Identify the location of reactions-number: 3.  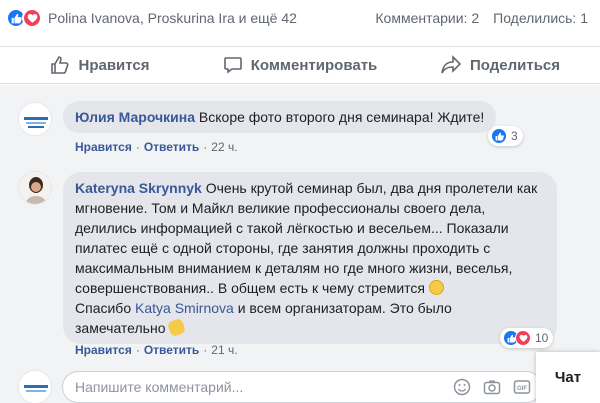
(514, 136).